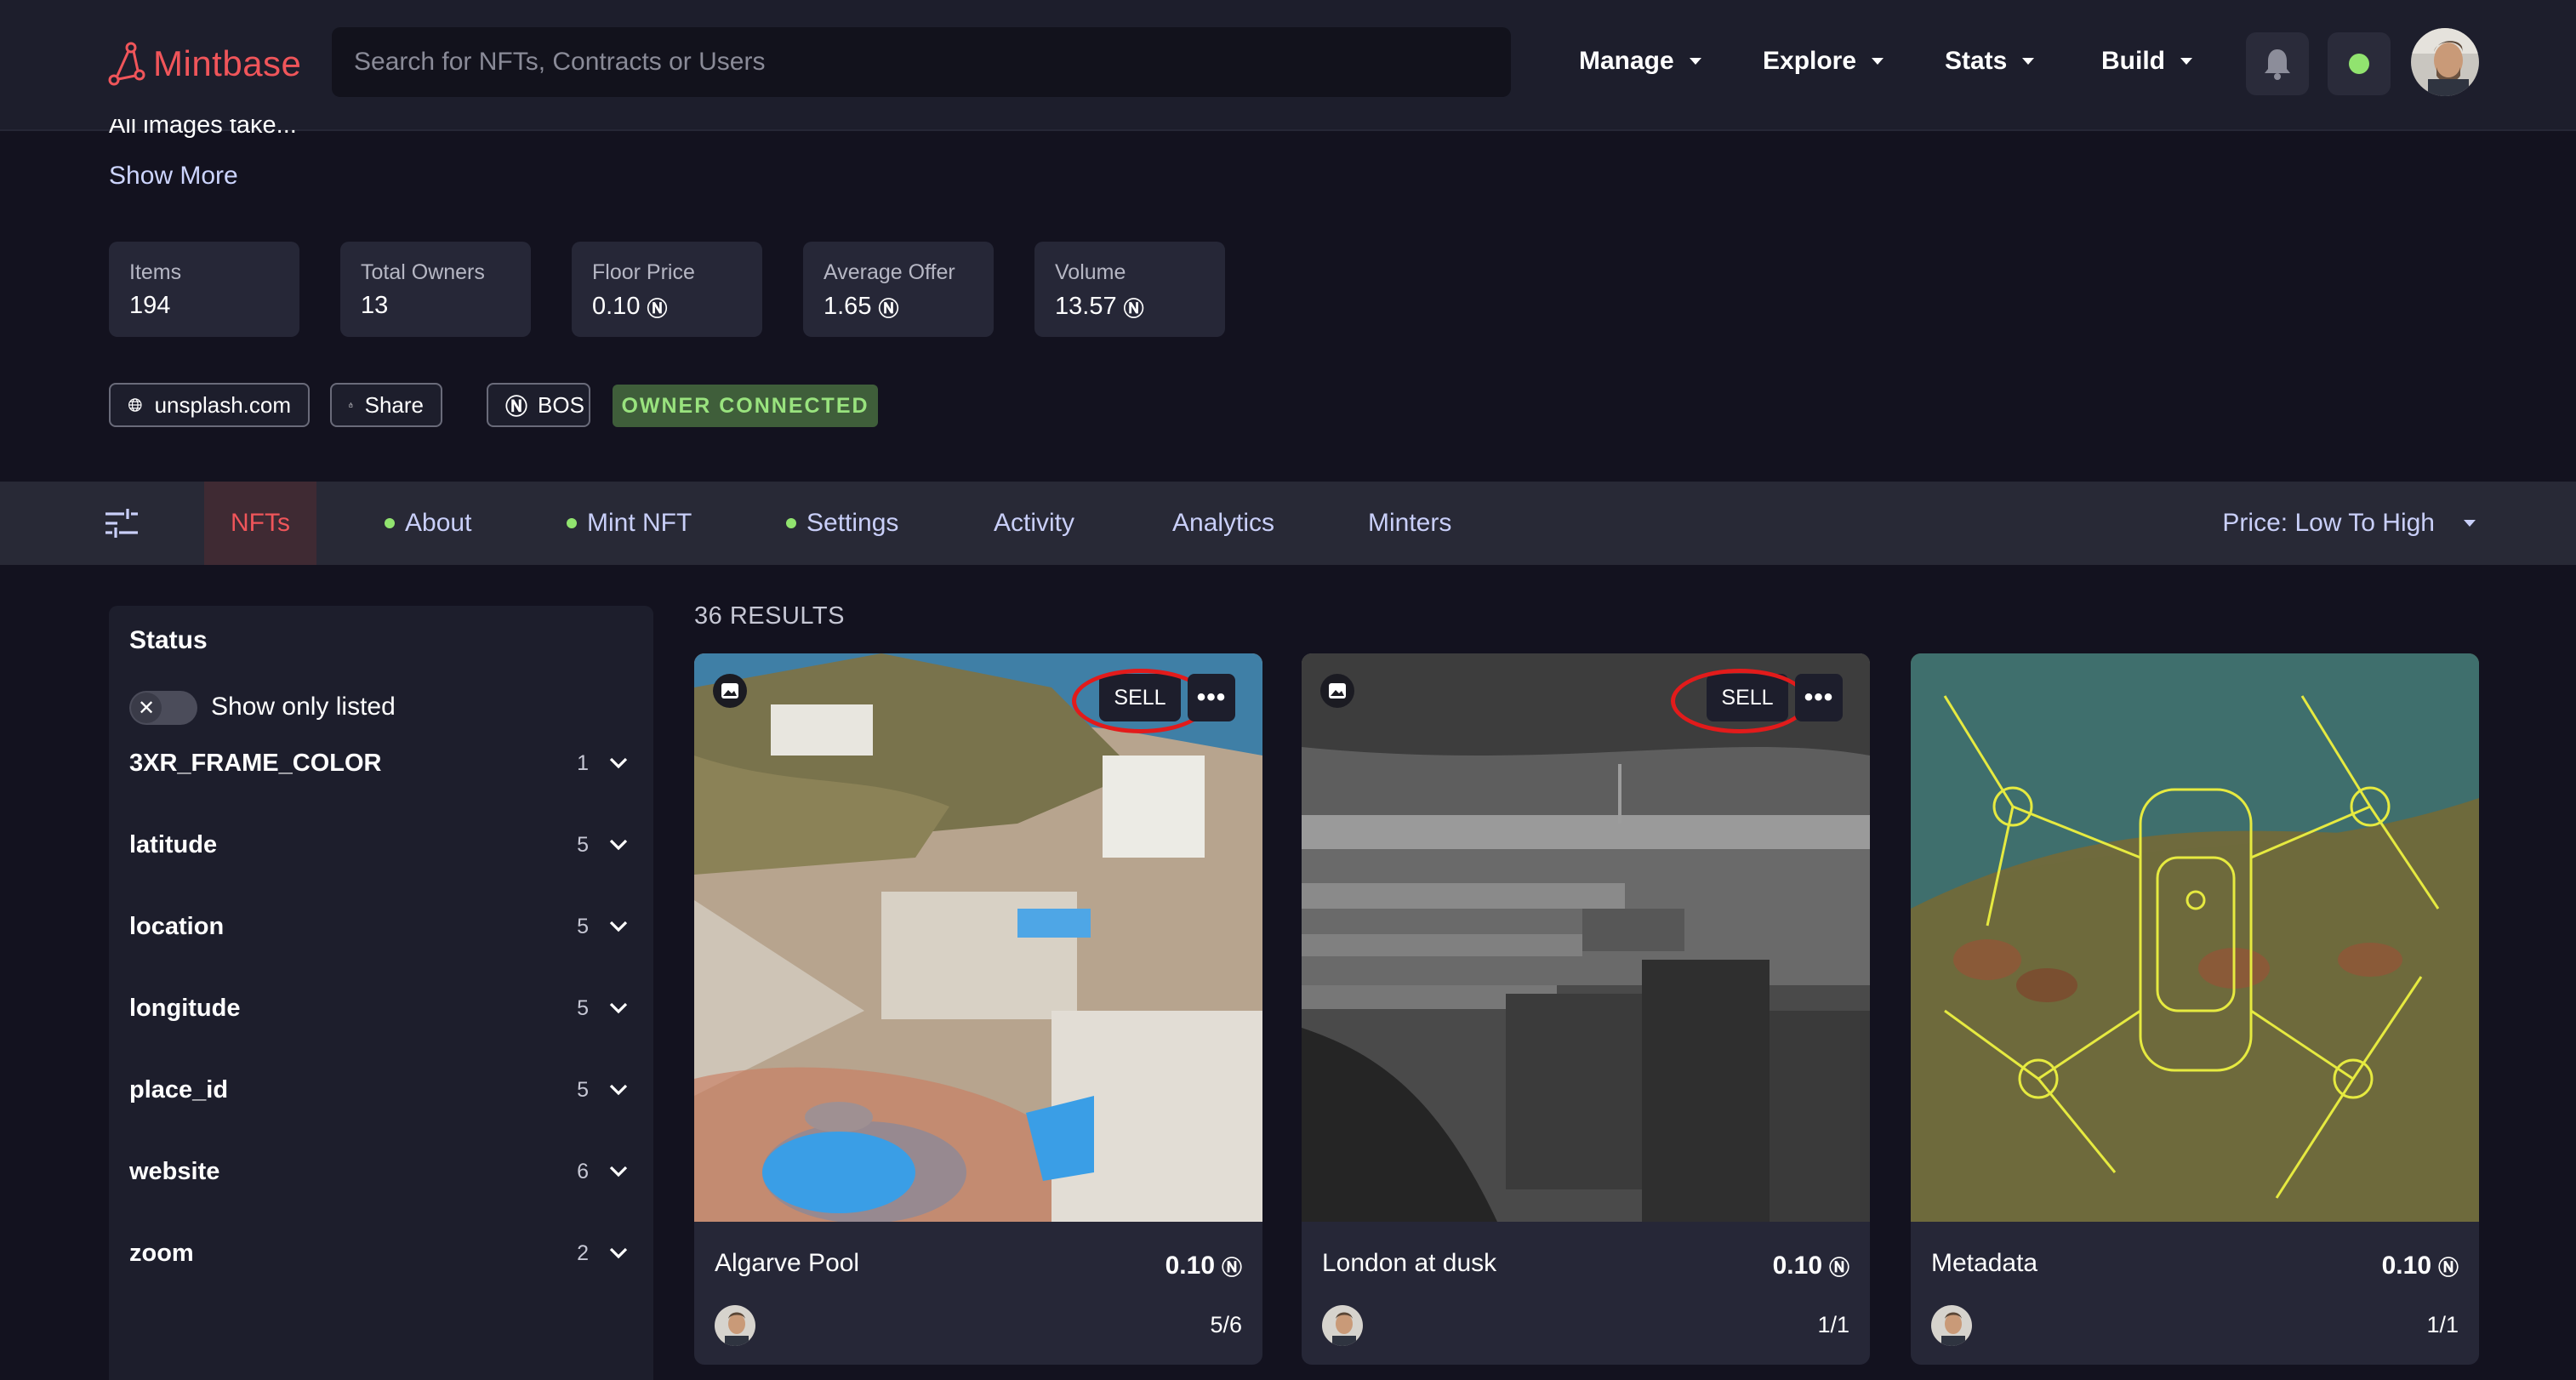 This screenshot has height=1380, width=2576. What do you see at coordinates (204, 289) in the screenshot?
I see `stat-items: Items 194` at bounding box center [204, 289].